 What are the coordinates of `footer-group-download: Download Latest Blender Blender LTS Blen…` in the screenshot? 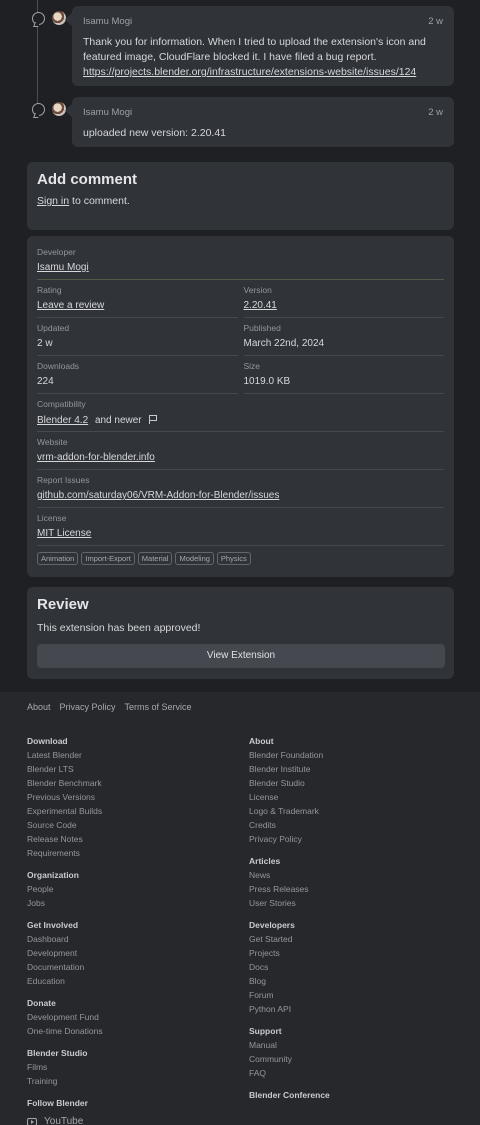 It's located at (65, 797).